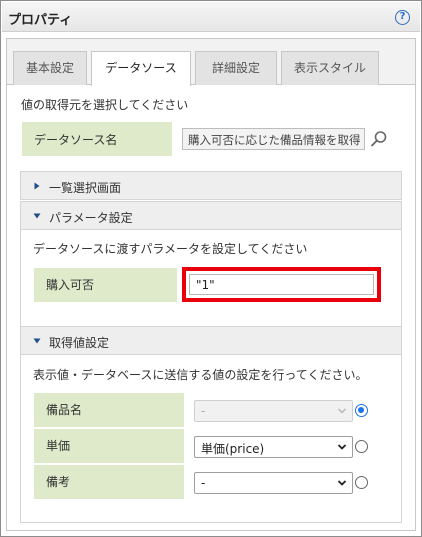 This screenshot has height=537, width=422. Describe the element at coordinates (79, 343) in the screenshot. I see `section-fetch-label: 取得値設定` at that location.